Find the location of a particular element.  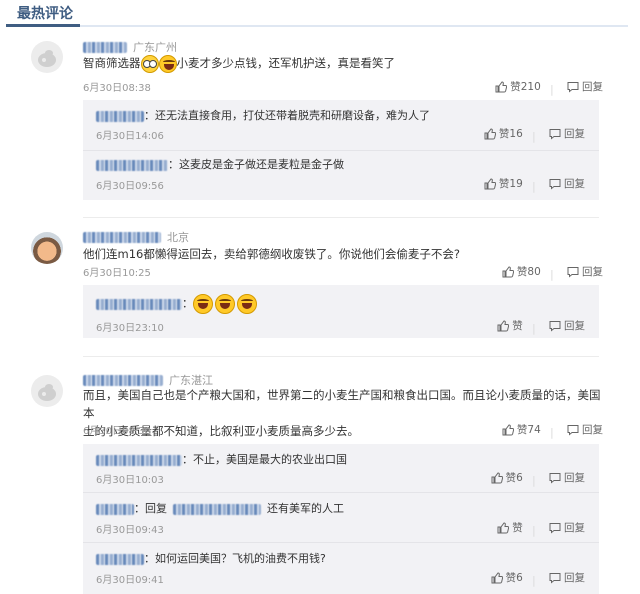

reply-list: ： 6月30日23:10 赞 | 回复 is located at coordinates (341, 311).